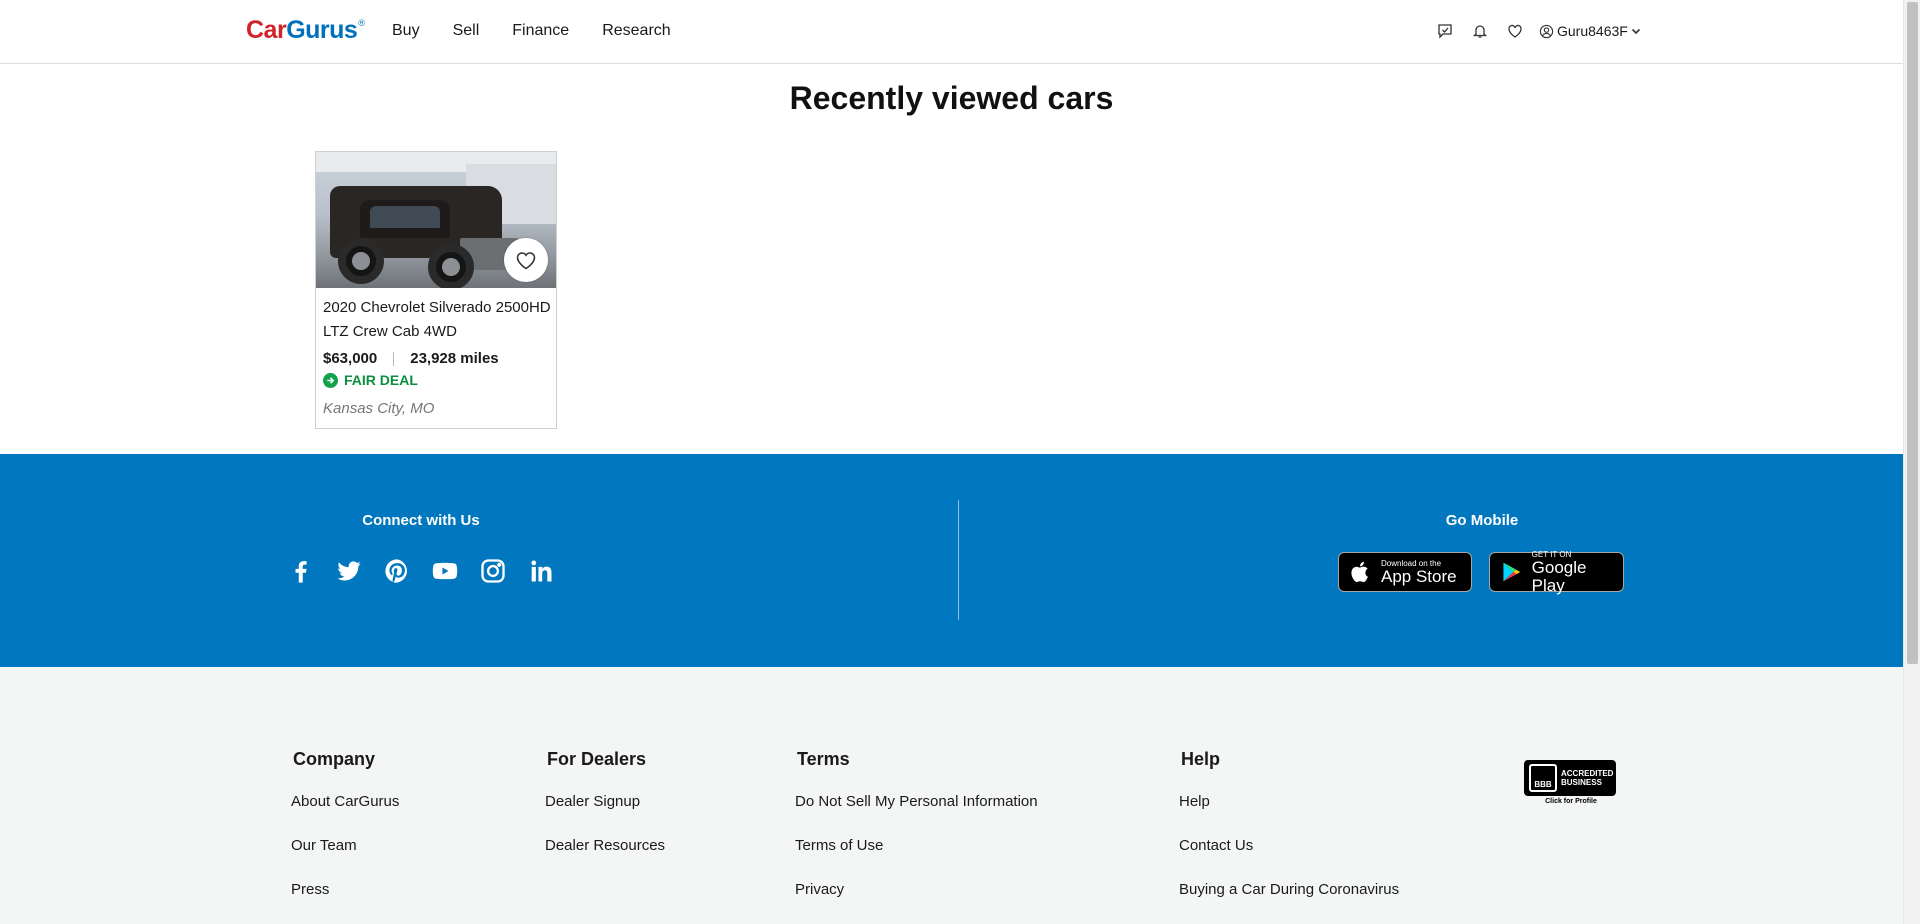 The height and width of the screenshot is (924, 1920). I want to click on bbb-accredited-text: ACCREDITED BUSINESS, so click(1587, 778).